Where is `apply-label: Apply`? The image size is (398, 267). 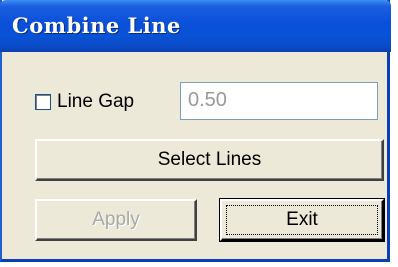 apply-label: Apply is located at coordinates (116, 219).